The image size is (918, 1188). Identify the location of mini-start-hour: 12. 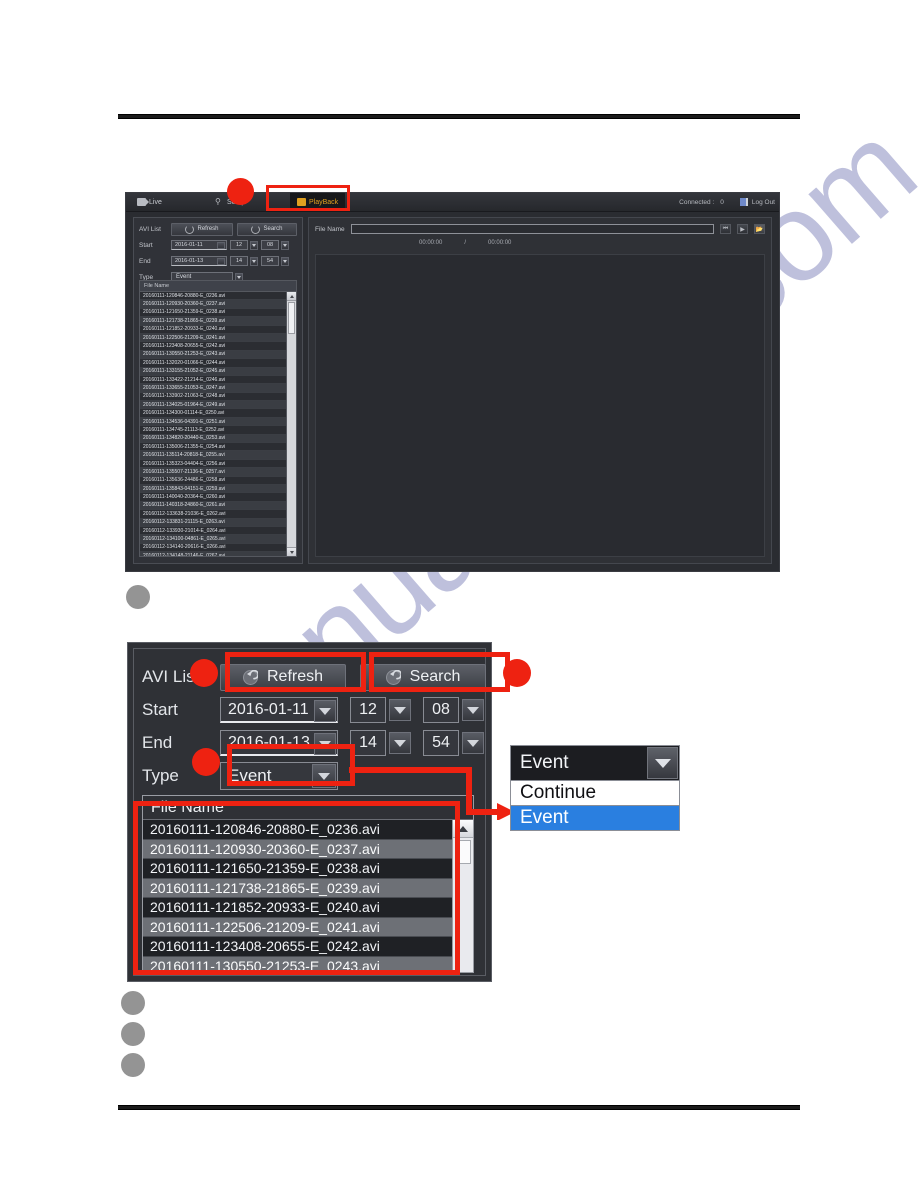
(239, 245).